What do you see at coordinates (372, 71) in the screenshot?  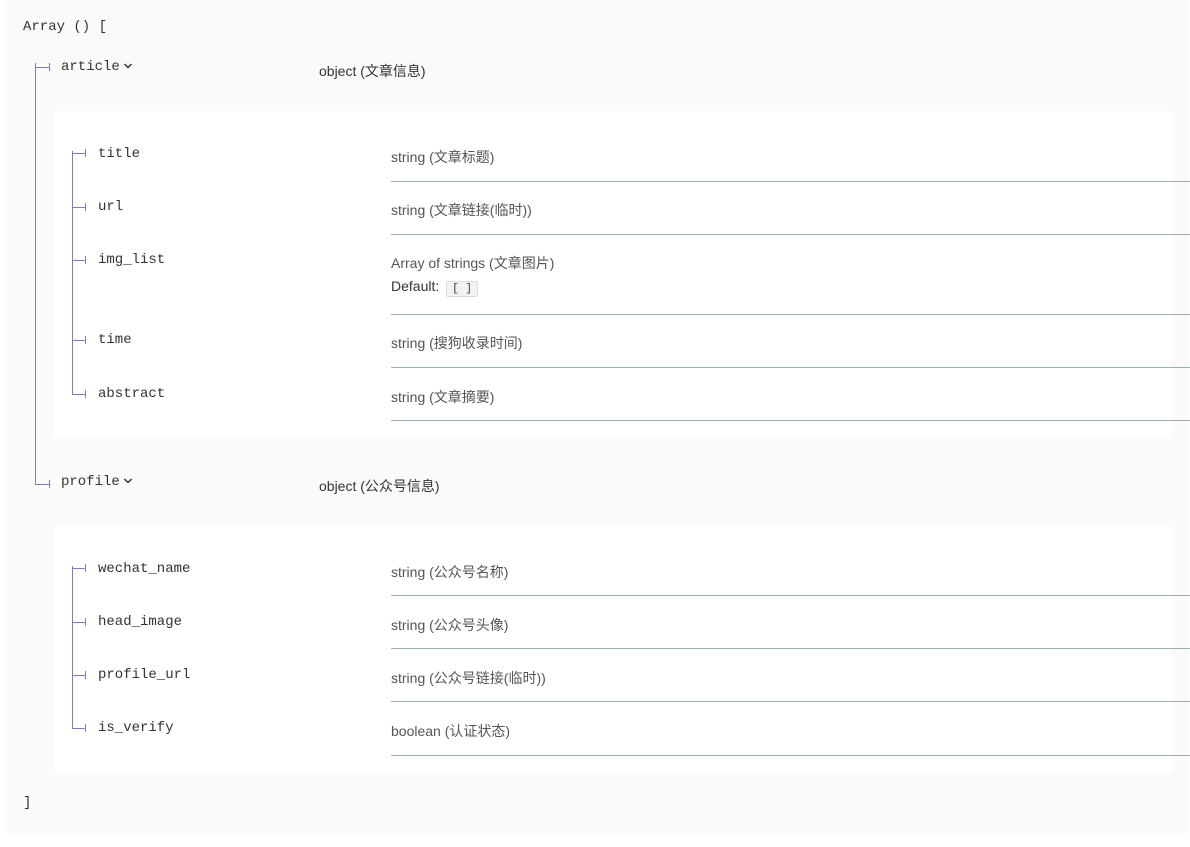 I see `property-article-type: object (文章信息)` at bounding box center [372, 71].